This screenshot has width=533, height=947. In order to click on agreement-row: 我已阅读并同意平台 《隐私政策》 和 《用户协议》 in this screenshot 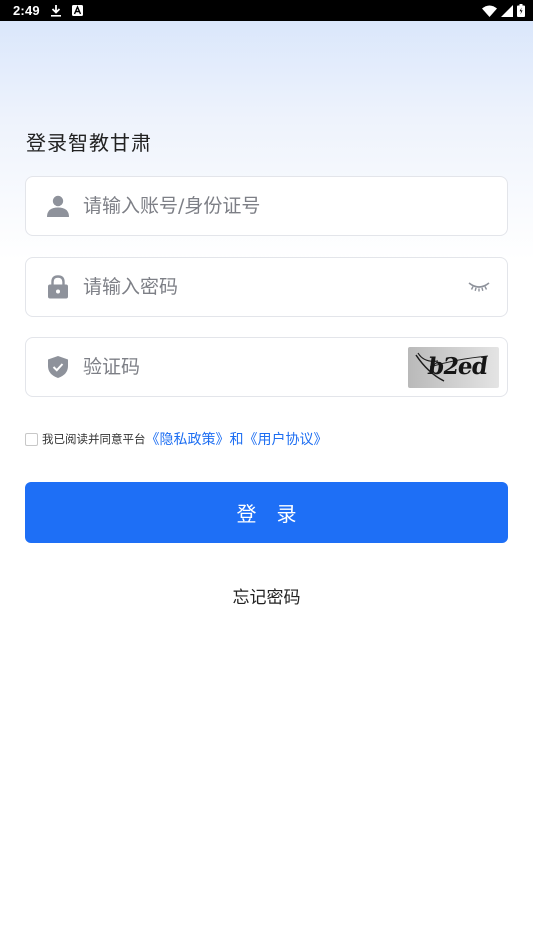, I will do `click(176, 439)`.